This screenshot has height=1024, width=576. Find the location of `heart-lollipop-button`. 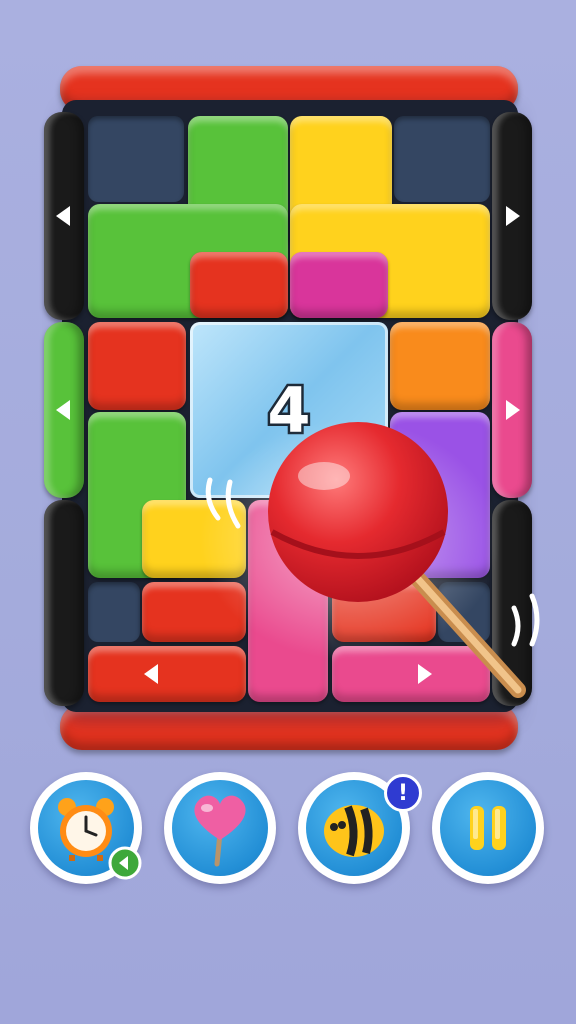

heart-lollipop-button is located at coordinates (220, 828).